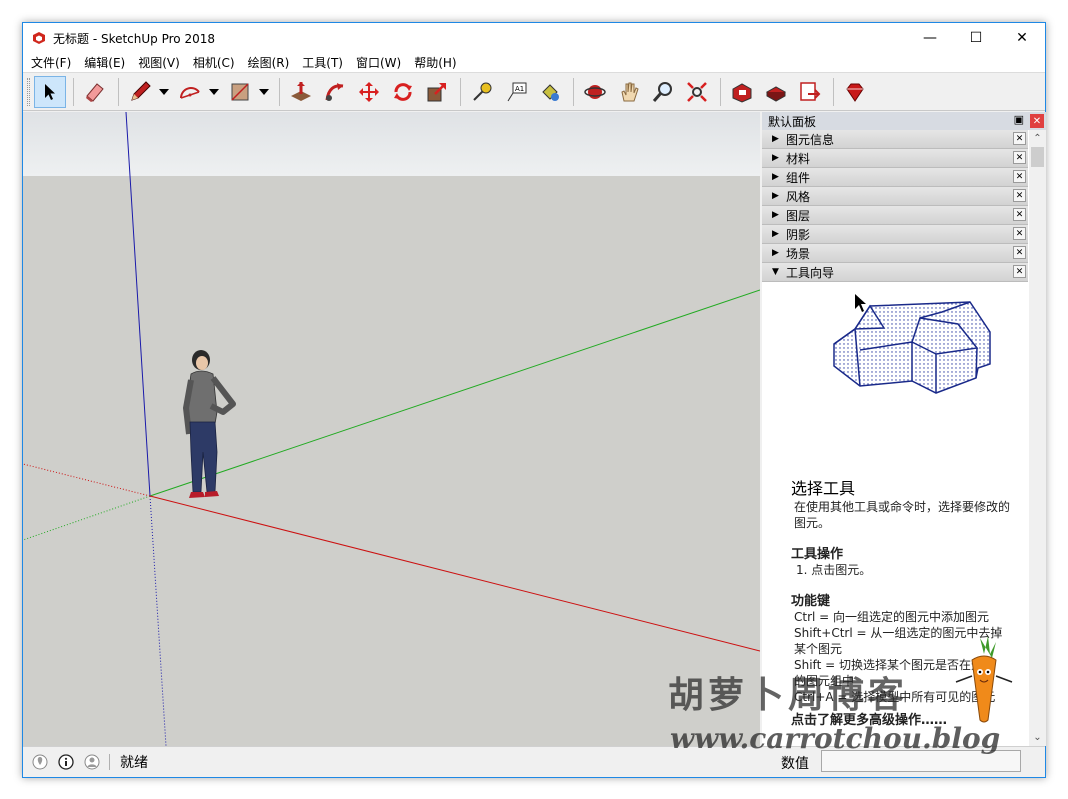 The width and height of the screenshot is (1068, 799). I want to click on extension-warehouse-button, so click(776, 92).